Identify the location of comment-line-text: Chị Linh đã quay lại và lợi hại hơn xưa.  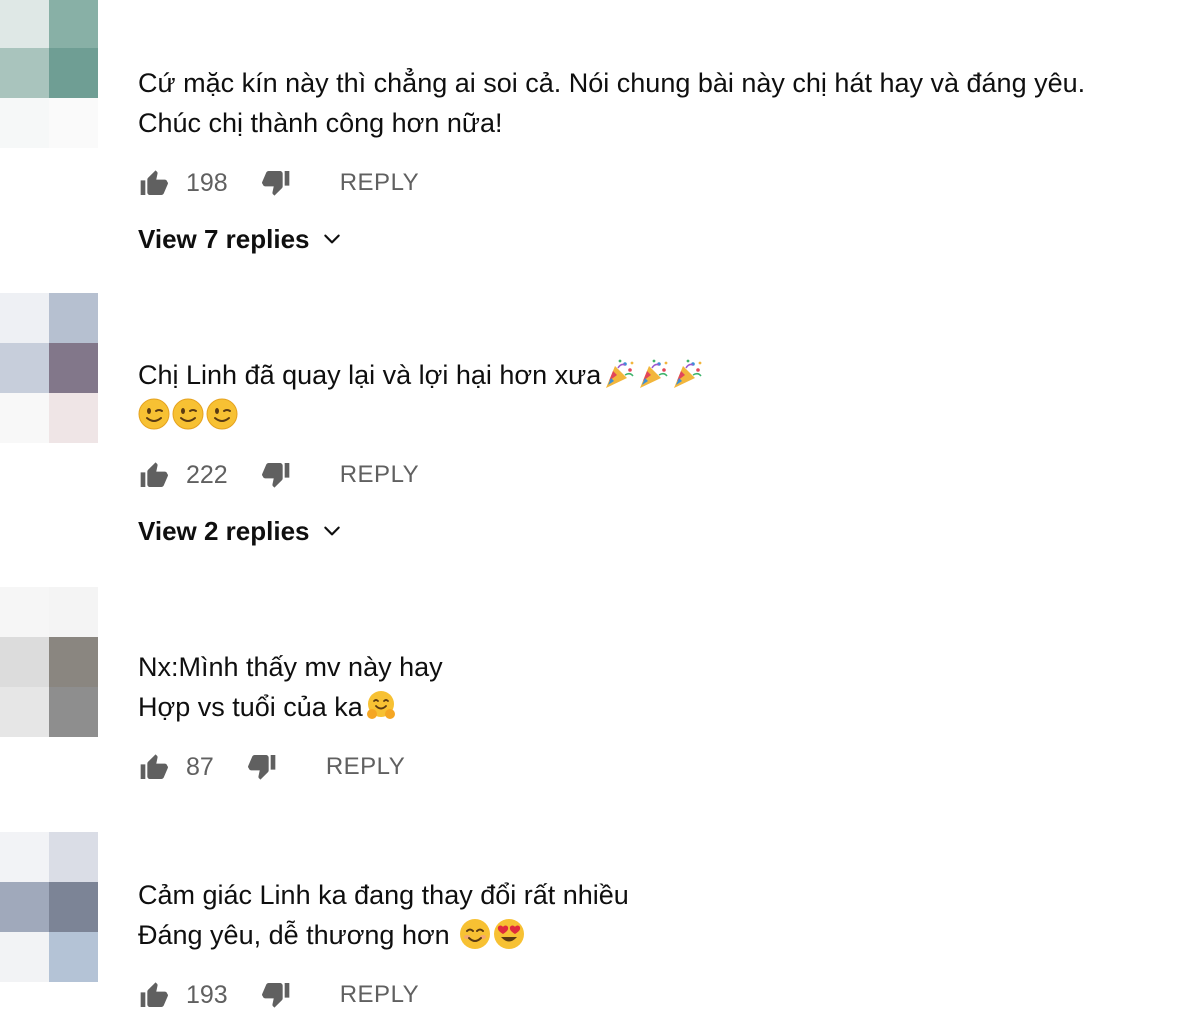
(370, 375).